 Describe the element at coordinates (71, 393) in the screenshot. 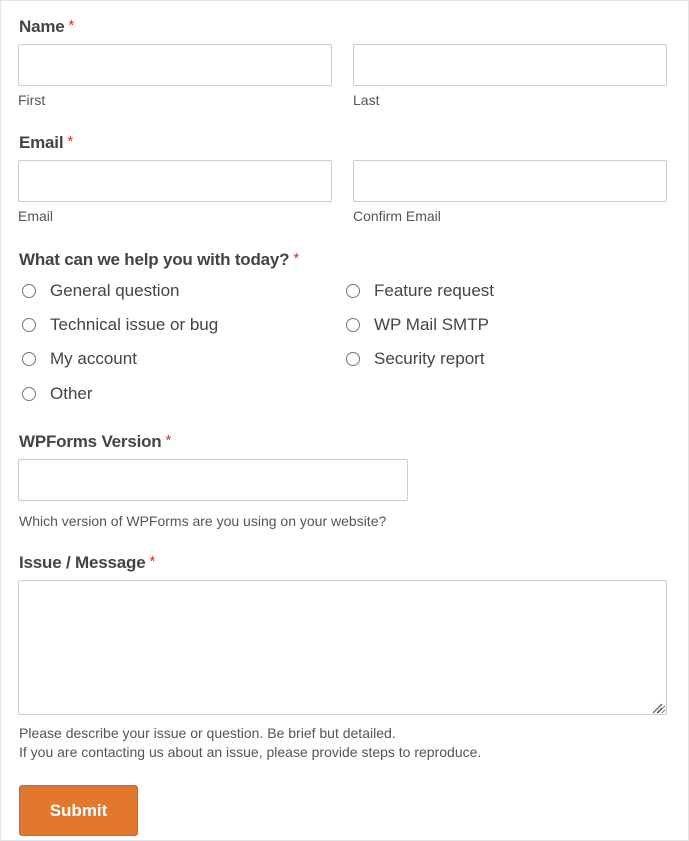

I see `radio-label: Other` at that location.